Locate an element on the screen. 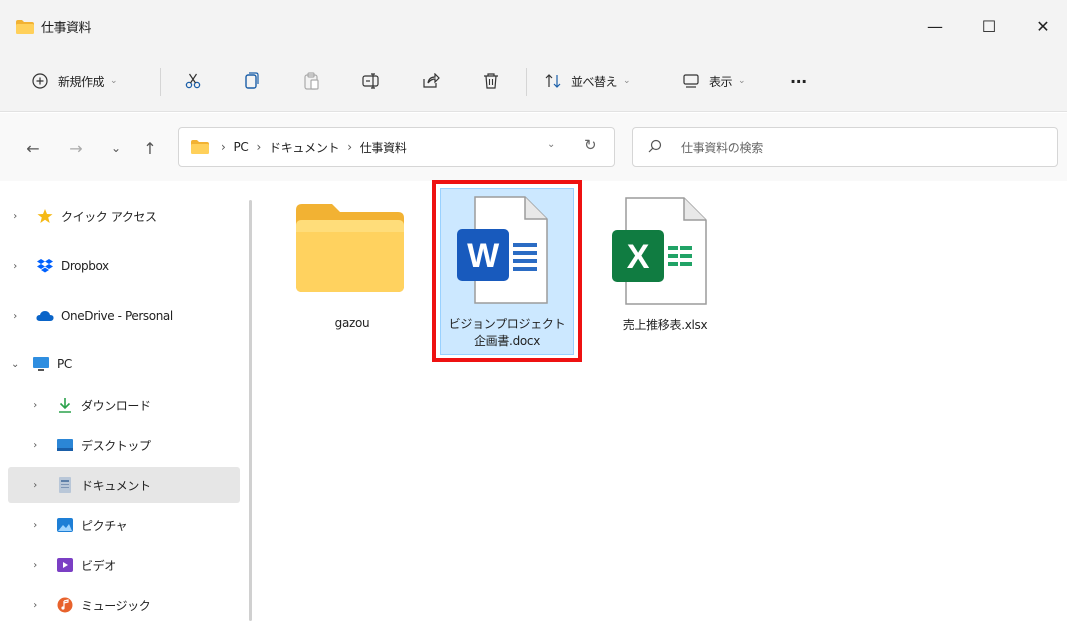 The width and height of the screenshot is (1067, 621). share-button is located at coordinates (431, 81).